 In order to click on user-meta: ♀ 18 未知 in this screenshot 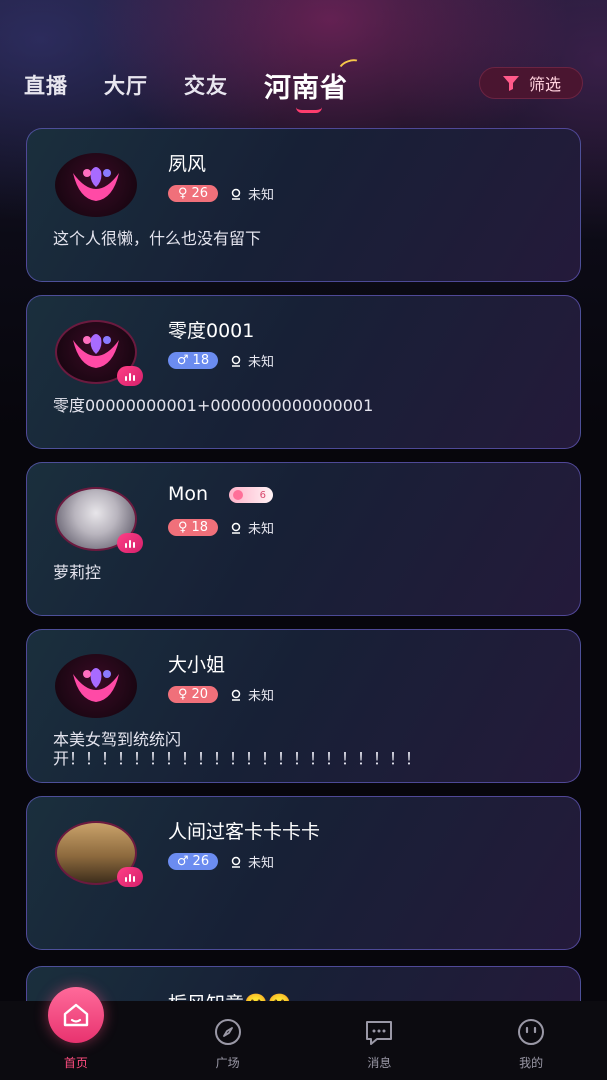, I will do `click(221, 527)`.